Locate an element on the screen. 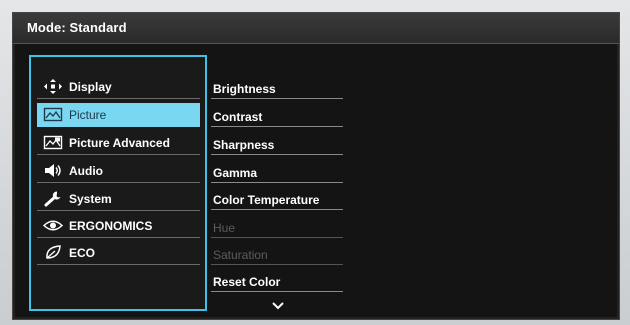  osd-header: Mode: Standard is located at coordinates (316, 28).